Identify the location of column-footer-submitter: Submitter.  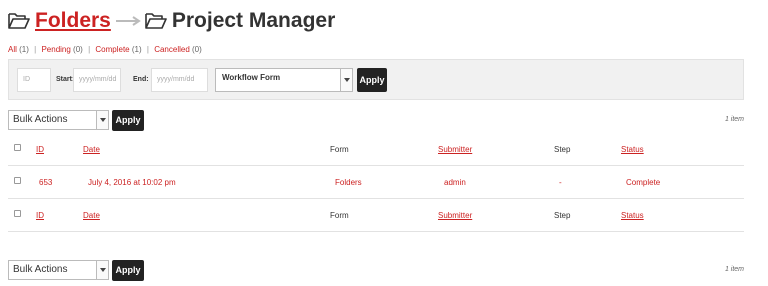
(455, 215).